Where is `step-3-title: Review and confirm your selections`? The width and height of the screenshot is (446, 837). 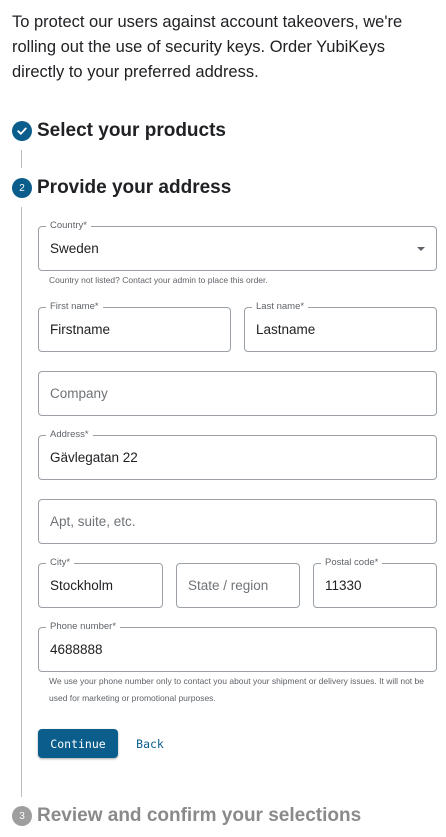
step-3-title: Review and confirm your selections is located at coordinates (199, 815).